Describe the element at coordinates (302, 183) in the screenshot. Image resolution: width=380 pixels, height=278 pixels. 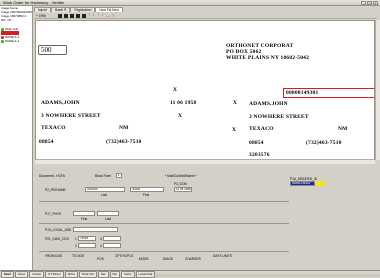
I see `p1a-insured-id-input: 00800149301` at that location.